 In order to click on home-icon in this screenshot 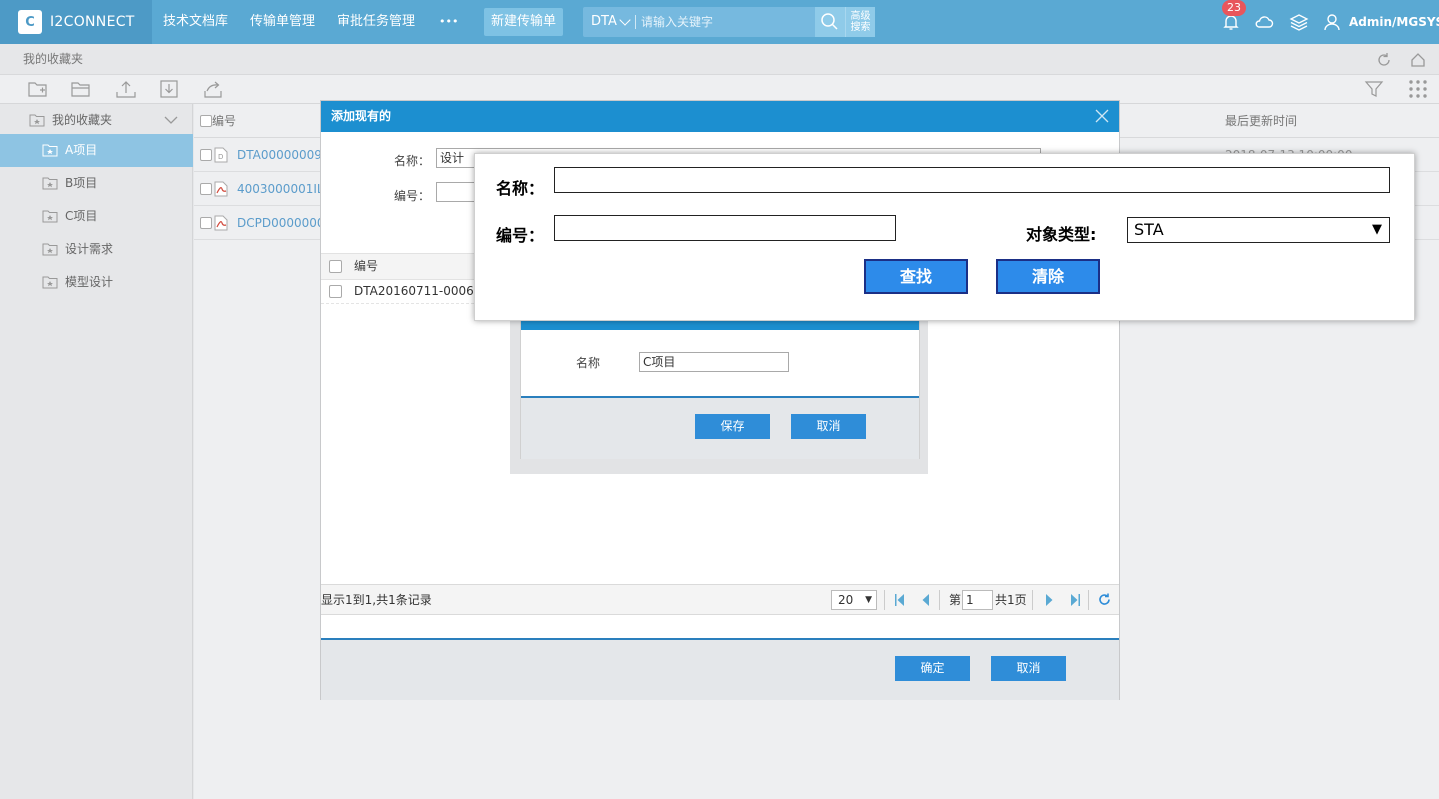, I will do `click(1418, 60)`.